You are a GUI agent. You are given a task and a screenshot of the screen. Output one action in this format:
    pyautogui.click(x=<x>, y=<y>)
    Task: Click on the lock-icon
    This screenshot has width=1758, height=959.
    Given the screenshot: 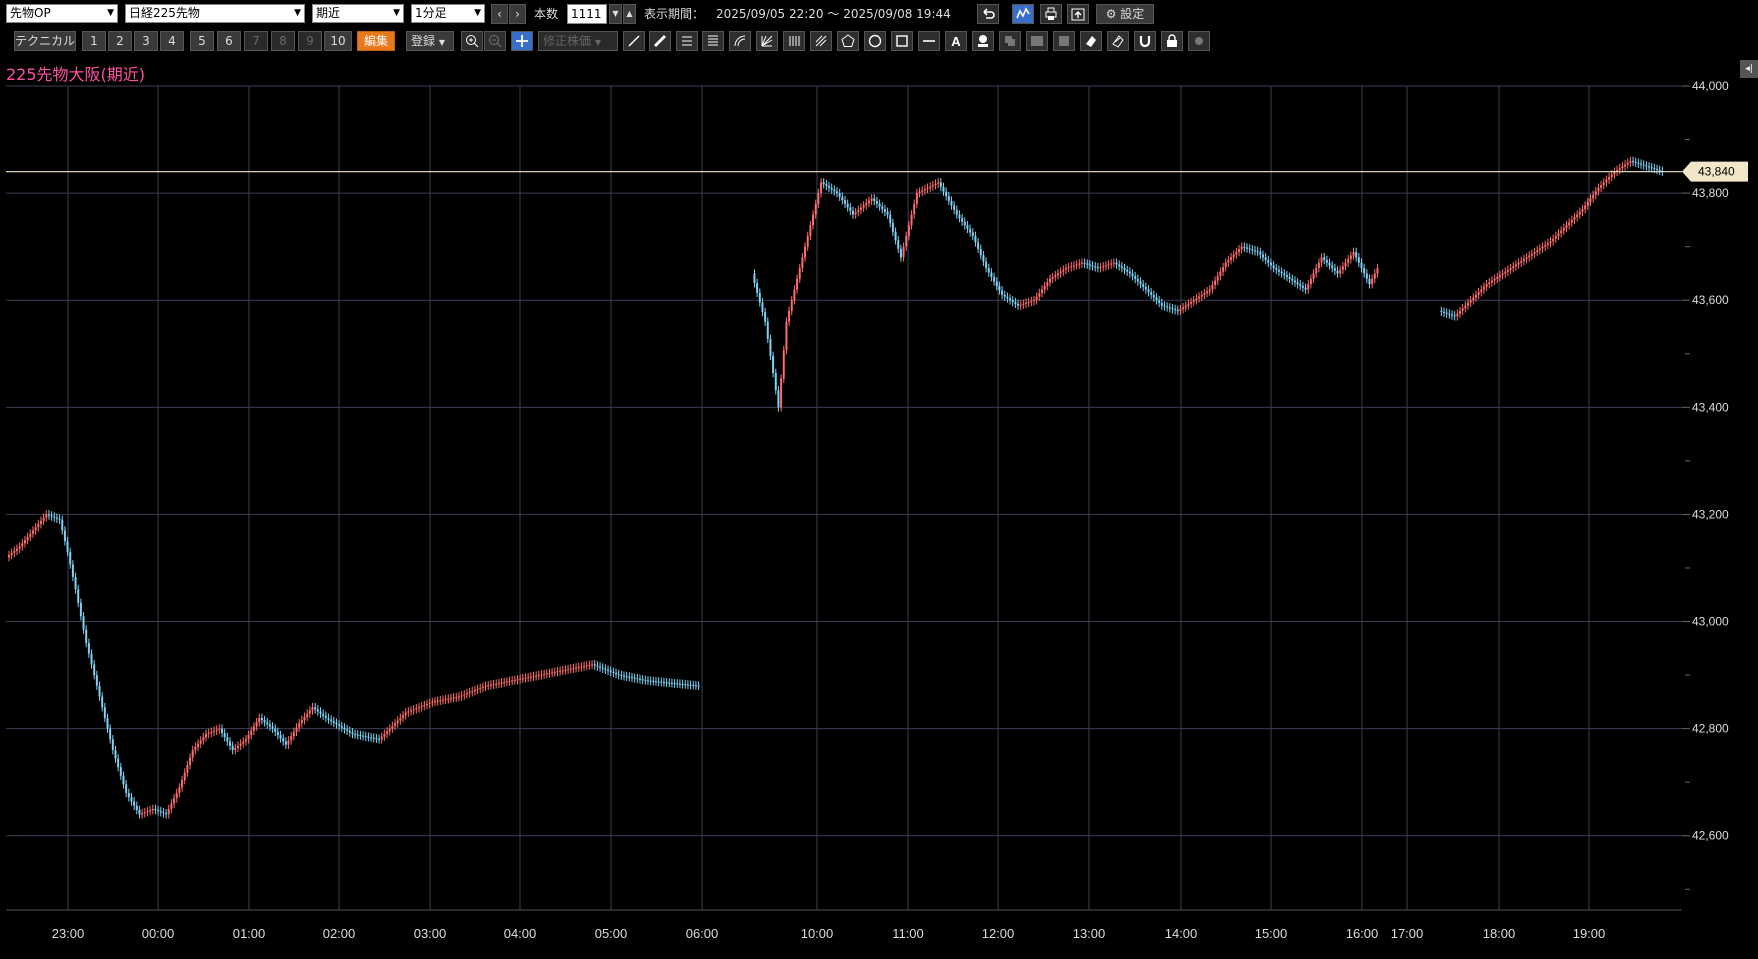 What is the action you would take?
    pyautogui.click(x=1172, y=41)
    